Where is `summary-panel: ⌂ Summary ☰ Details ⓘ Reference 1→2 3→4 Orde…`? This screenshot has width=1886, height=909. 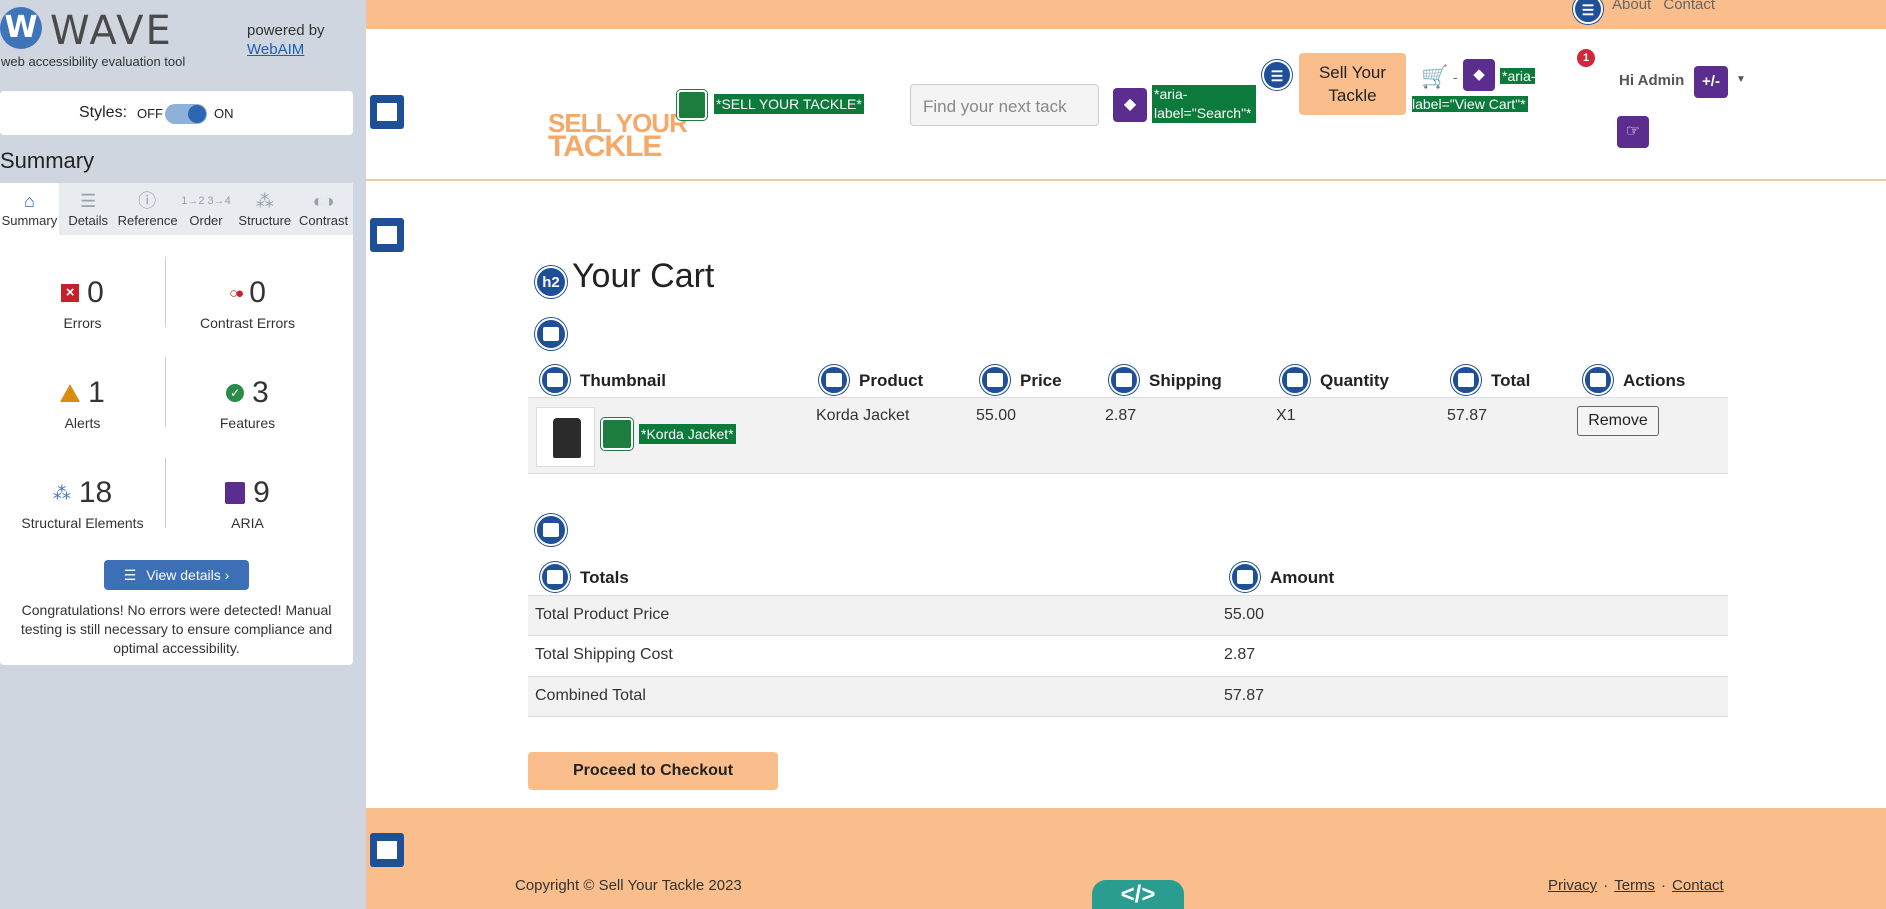
summary-panel: ⌂ Summary ☰ Details ⓘ Reference 1→2 3→4 Orde… is located at coordinates (176, 424).